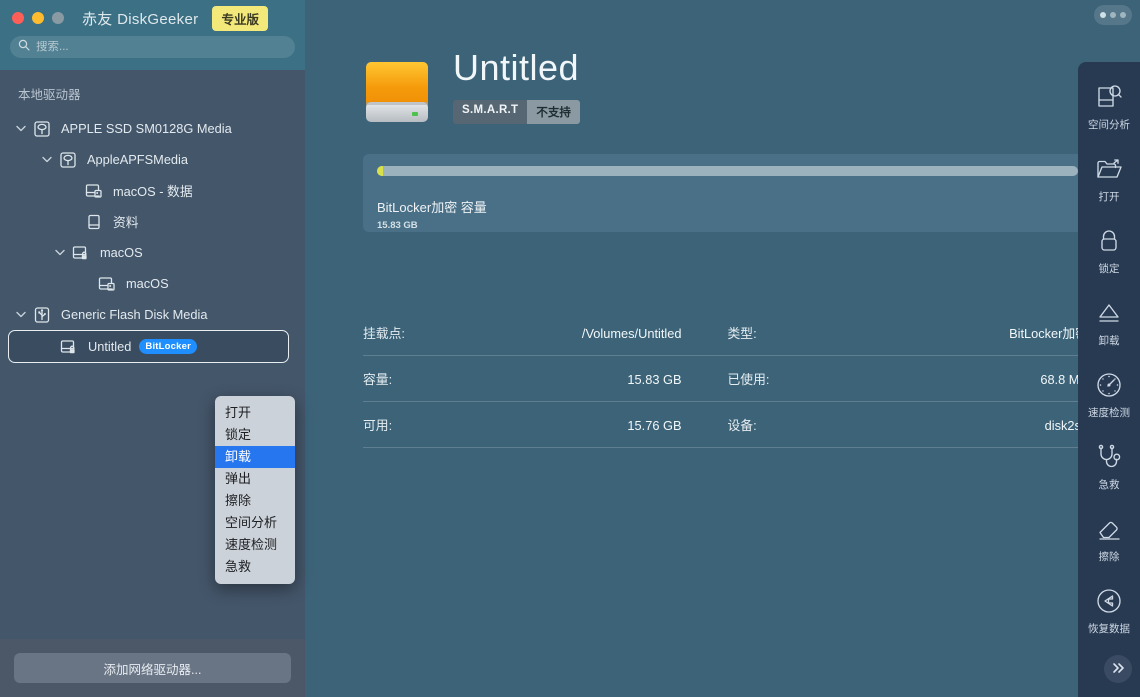 The width and height of the screenshot is (1140, 697). What do you see at coordinates (397, 225) in the screenshot?
I see `capacity-size: 15.83 GB` at bounding box center [397, 225].